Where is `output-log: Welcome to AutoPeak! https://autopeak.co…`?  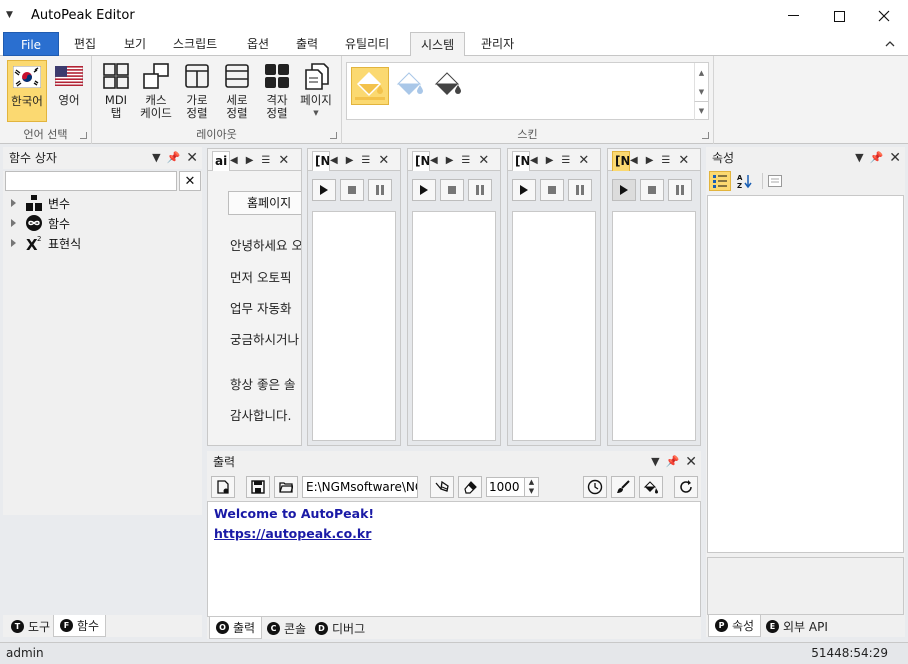
output-log: Welcome to AutoPeak! https://autopeak.co… is located at coordinates (454, 559).